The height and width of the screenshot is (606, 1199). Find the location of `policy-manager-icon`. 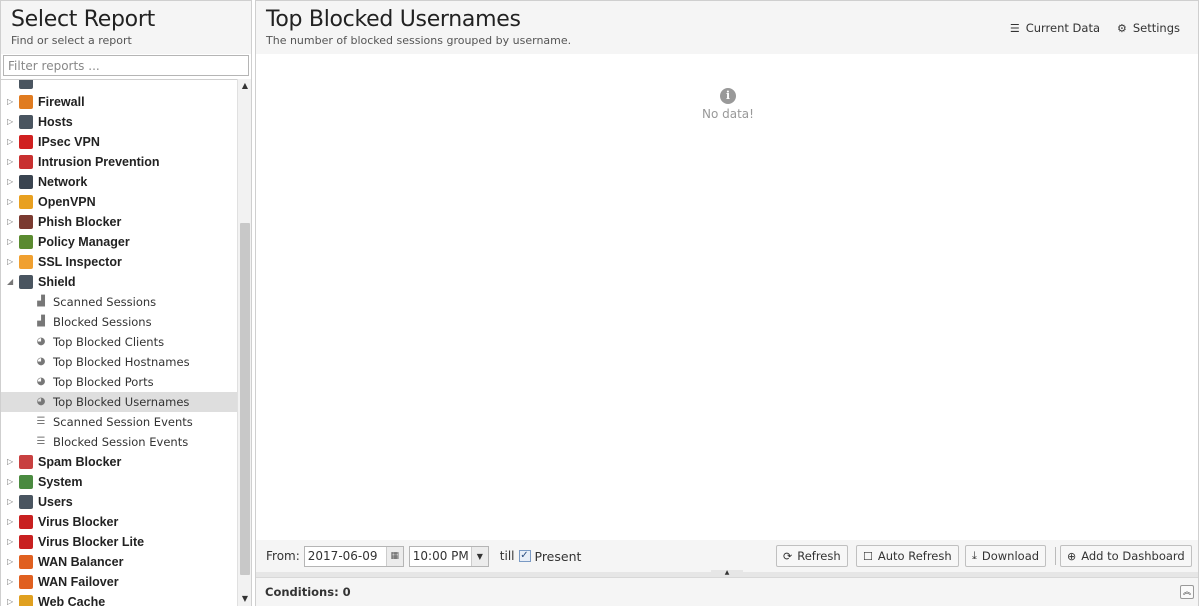

policy-manager-icon is located at coordinates (26, 242).